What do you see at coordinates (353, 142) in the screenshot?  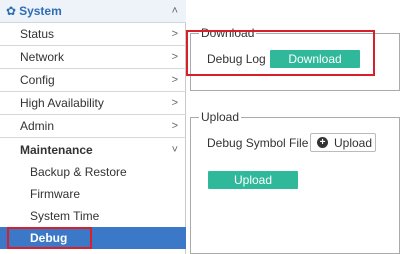 I see `choose-file-label: Upload` at bounding box center [353, 142].